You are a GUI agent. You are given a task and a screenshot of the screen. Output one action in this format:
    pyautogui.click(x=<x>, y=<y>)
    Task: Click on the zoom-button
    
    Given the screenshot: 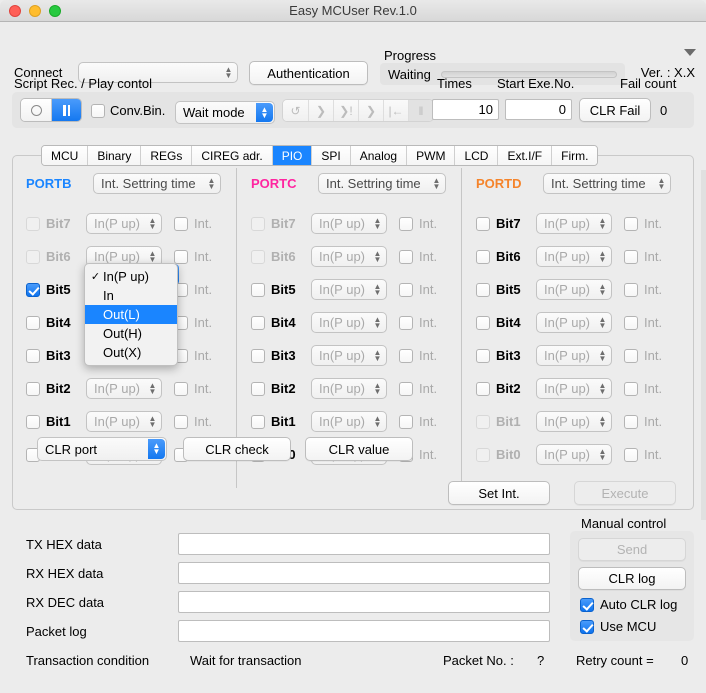 What is the action you would take?
    pyautogui.click(x=55, y=10)
    